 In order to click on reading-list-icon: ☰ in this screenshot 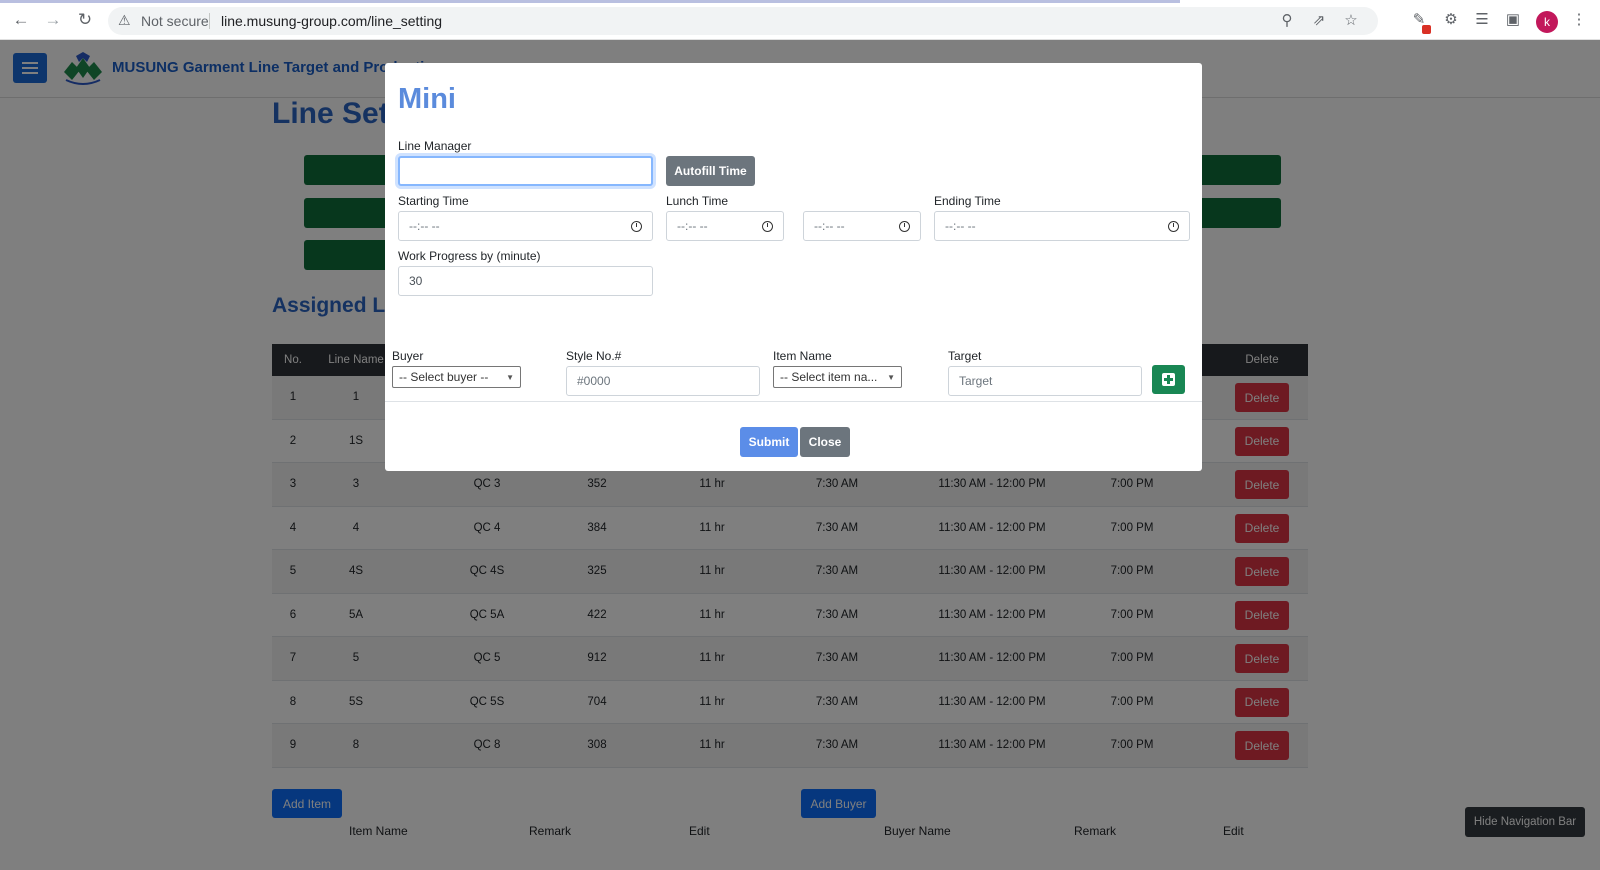, I will do `click(1482, 20)`.